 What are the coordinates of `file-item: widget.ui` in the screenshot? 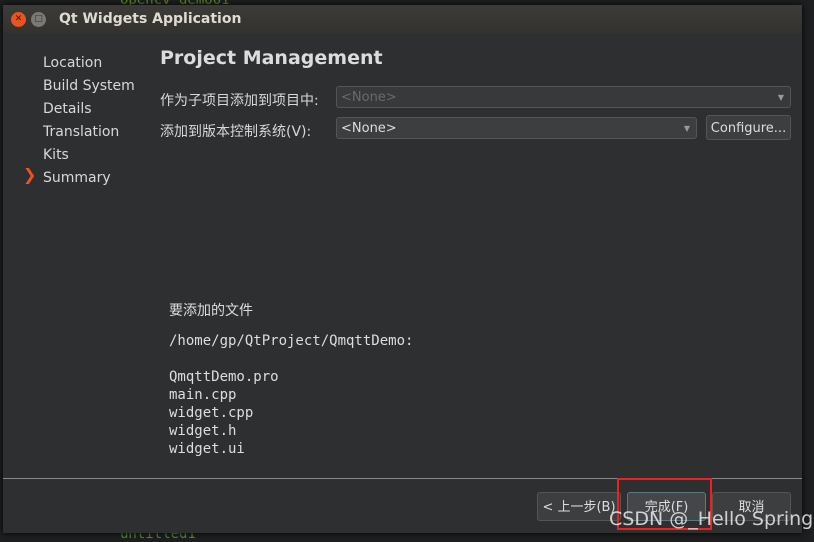 It's located at (207, 449).